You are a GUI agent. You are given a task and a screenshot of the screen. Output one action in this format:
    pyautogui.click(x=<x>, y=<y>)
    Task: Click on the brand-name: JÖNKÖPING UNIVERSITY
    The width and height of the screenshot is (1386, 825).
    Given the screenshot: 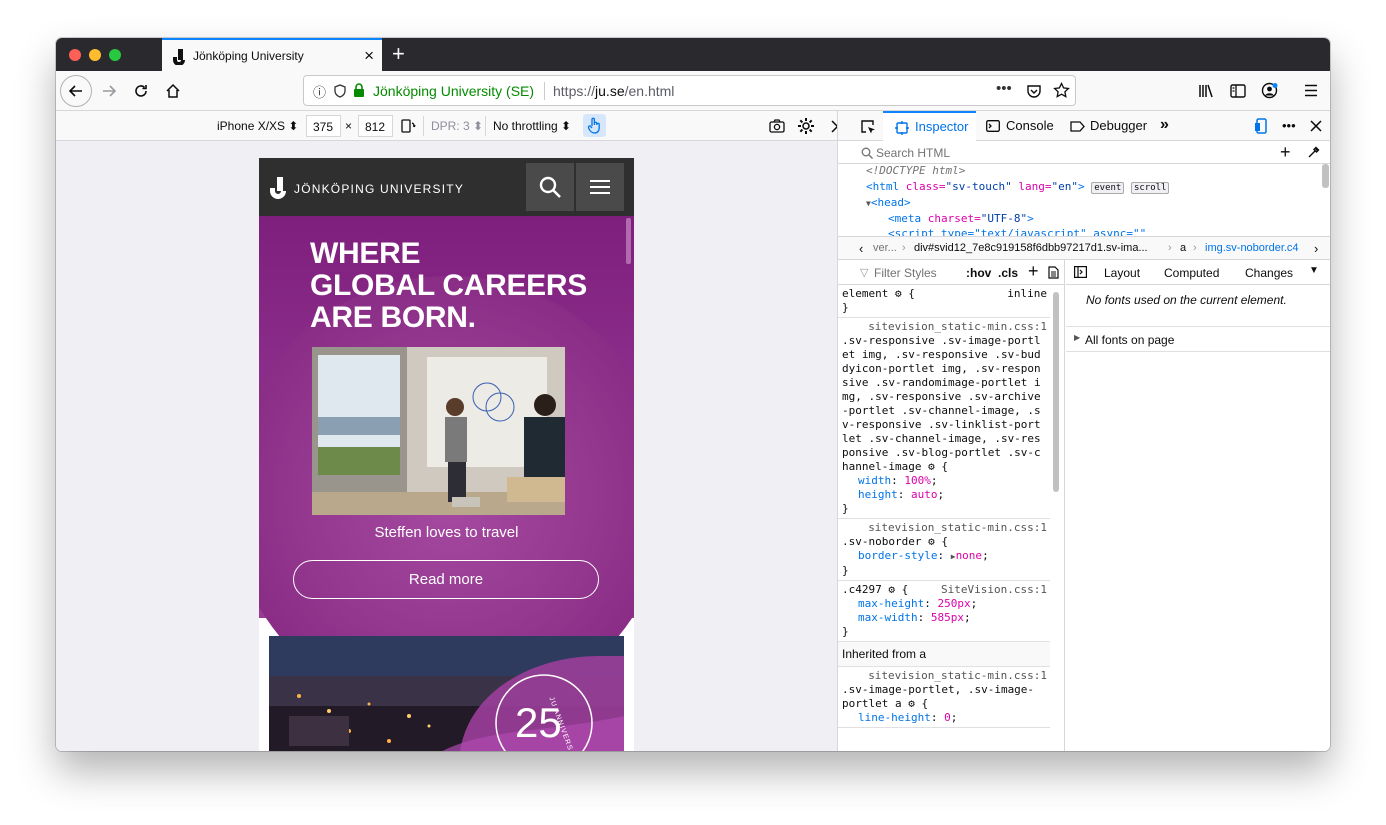 What is the action you would take?
    pyautogui.click(x=379, y=189)
    